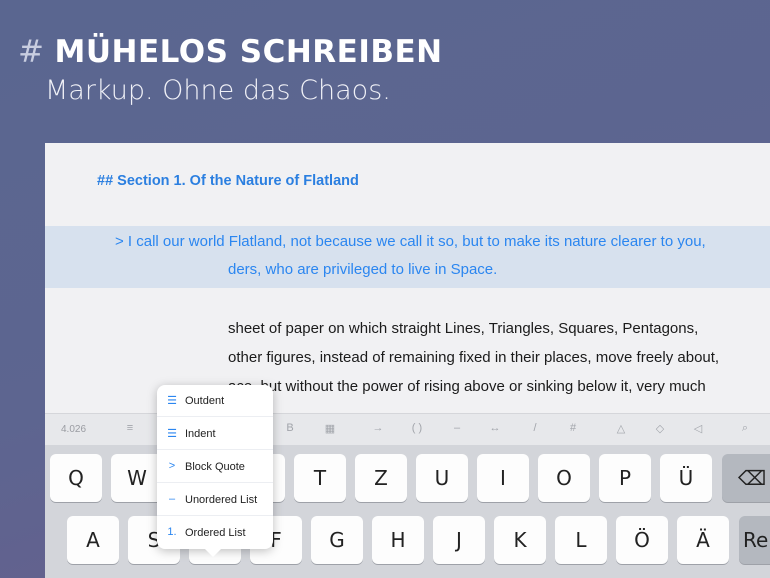 This screenshot has height=578, width=770. What do you see at coordinates (93, 540) in the screenshot?
I see `key-a: A` at bounding box center [93, 540].